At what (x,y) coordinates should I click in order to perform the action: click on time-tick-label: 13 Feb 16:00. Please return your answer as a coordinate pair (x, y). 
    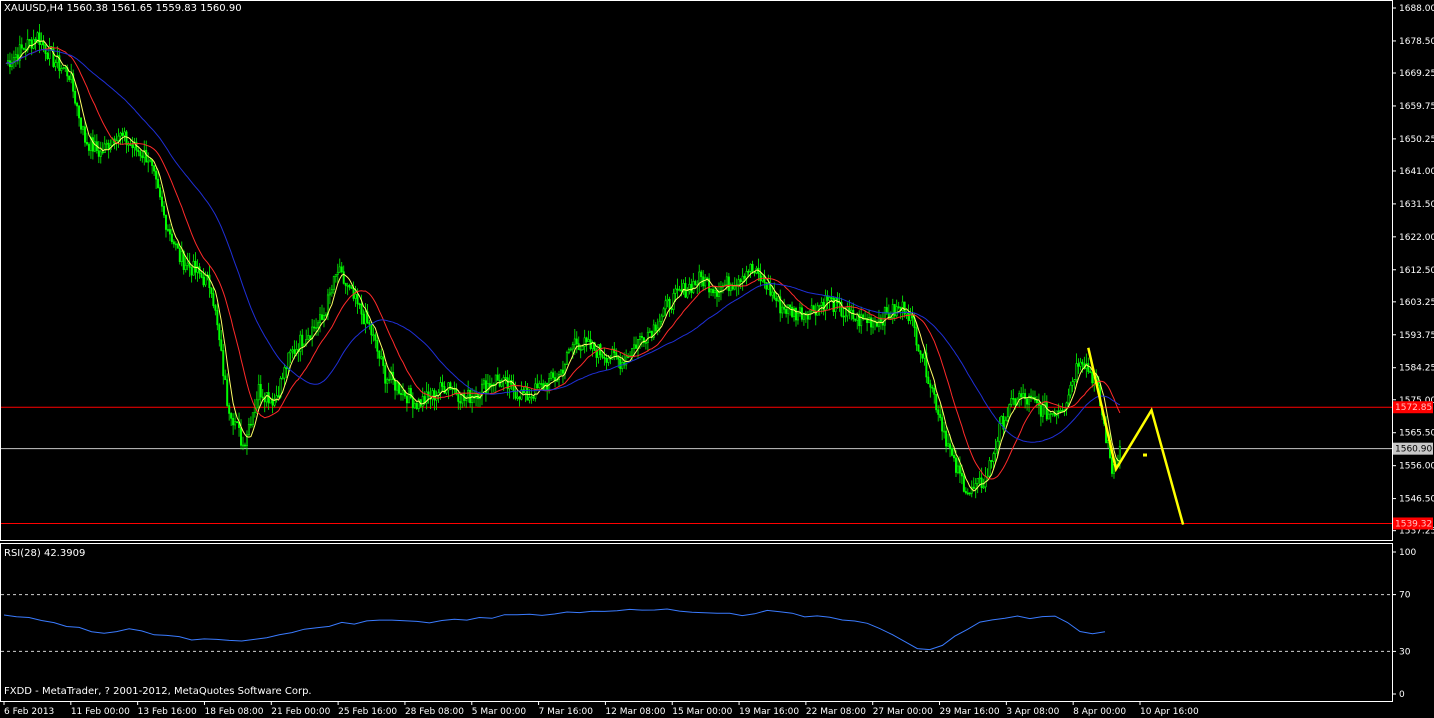
    Looking at the image, I should click on (167, 712).